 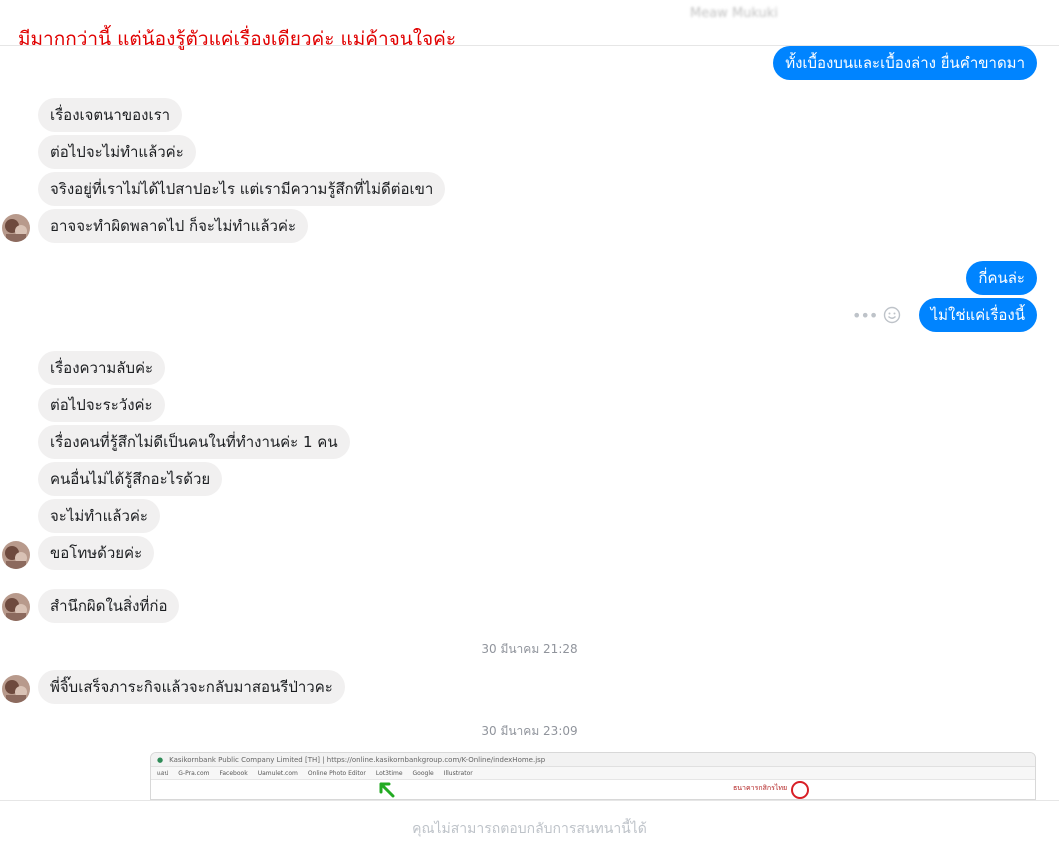 What do you see at coordinates (387, 790) in the screenshot?
I see `arrow-icon` at bounding box center [387, 790].